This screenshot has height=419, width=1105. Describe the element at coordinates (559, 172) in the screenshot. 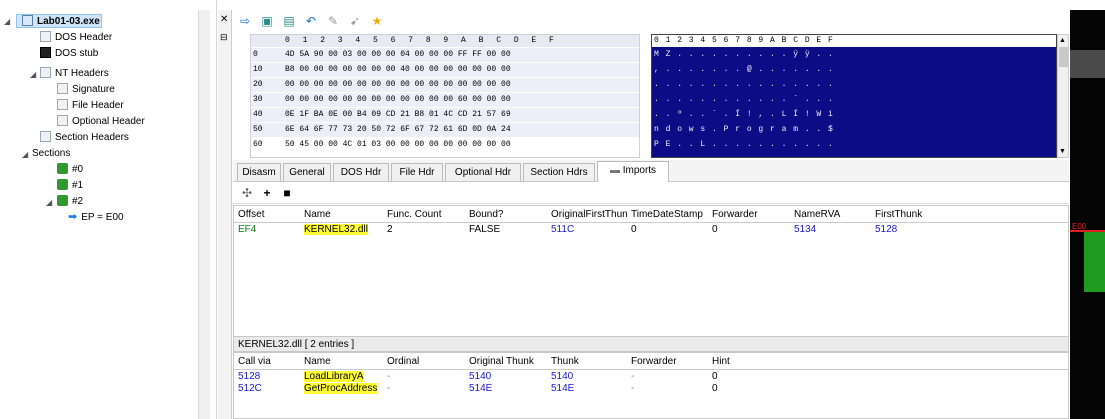

I see `tab-section-hdrs: Section Hdrs` at that location.